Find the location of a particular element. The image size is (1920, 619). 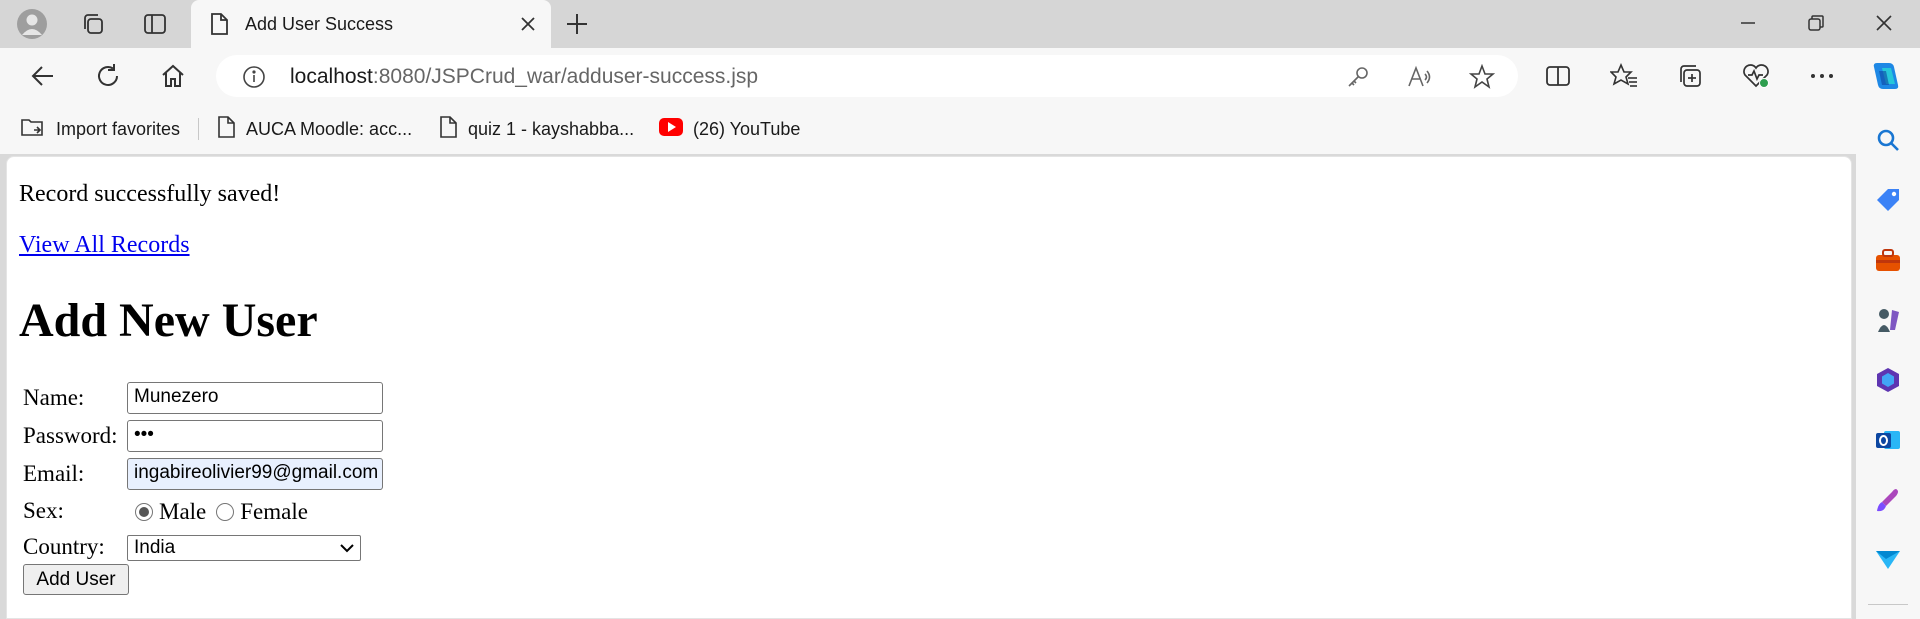

profile-avatar-icon is located at coordinates (32, 24).